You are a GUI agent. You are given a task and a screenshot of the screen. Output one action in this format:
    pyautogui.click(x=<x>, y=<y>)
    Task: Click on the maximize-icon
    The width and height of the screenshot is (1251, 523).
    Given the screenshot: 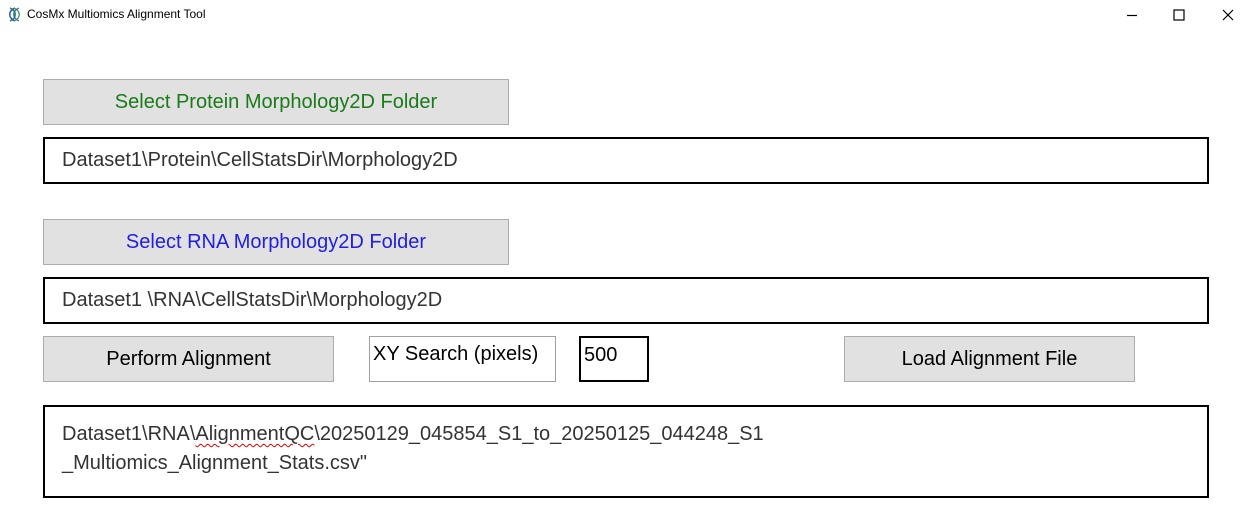 What is the action you would take?
    pyautogui.click(x=1179, y=15)
    